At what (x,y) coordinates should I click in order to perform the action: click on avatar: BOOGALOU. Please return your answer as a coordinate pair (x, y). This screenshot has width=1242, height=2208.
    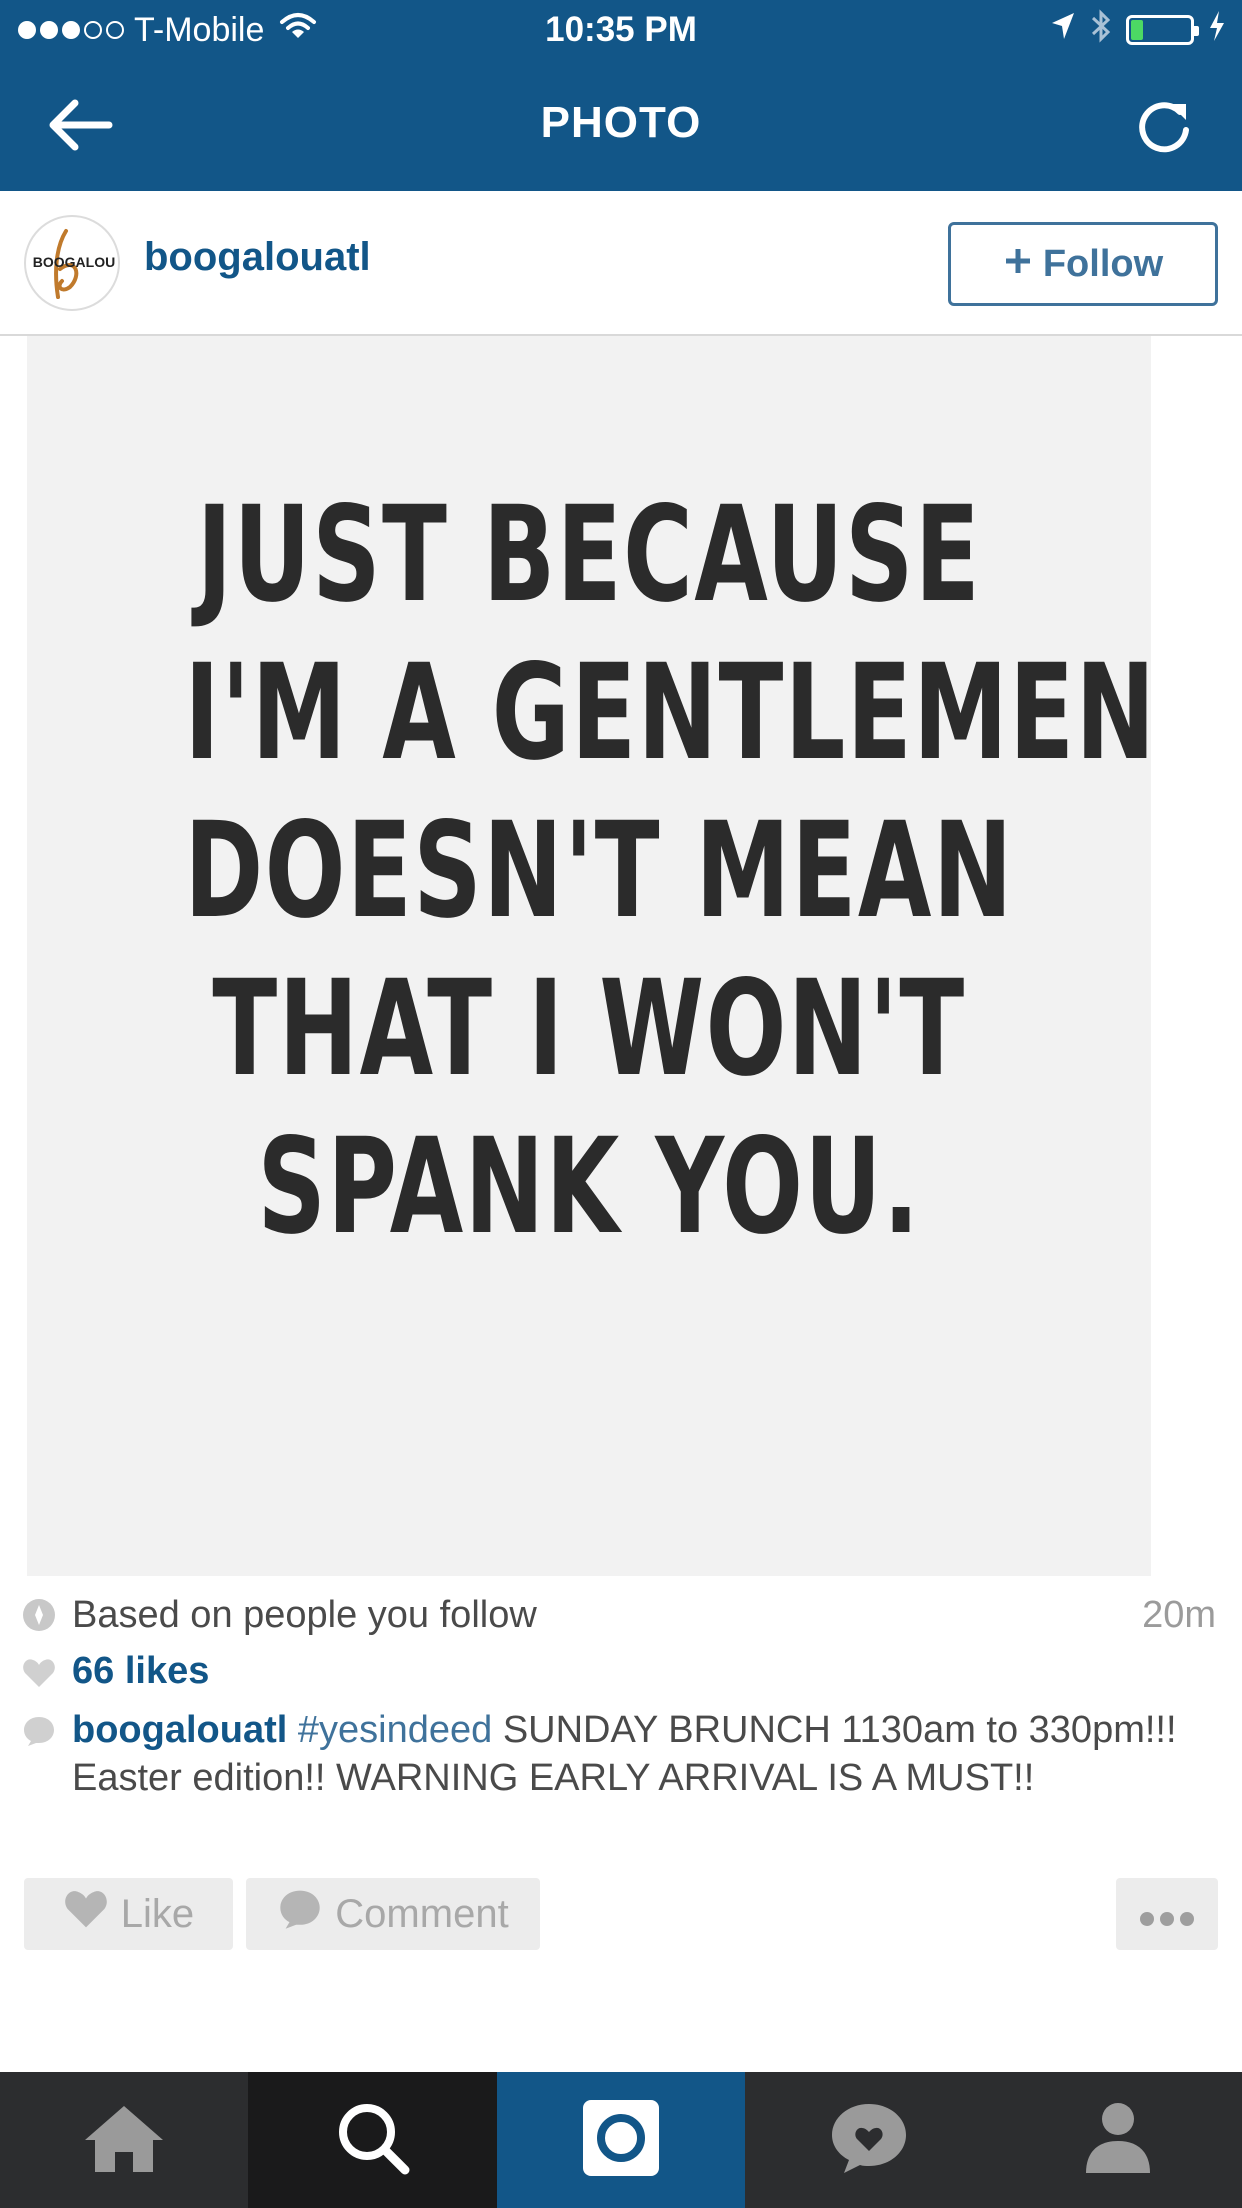
    Looking at the image, I should click on (72, 263).